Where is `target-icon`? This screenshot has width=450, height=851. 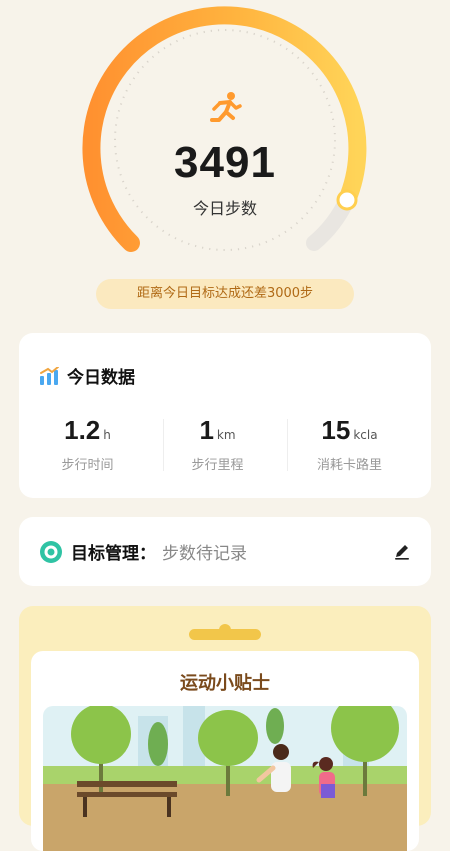 target-icon is located at coordinates (51, 551).